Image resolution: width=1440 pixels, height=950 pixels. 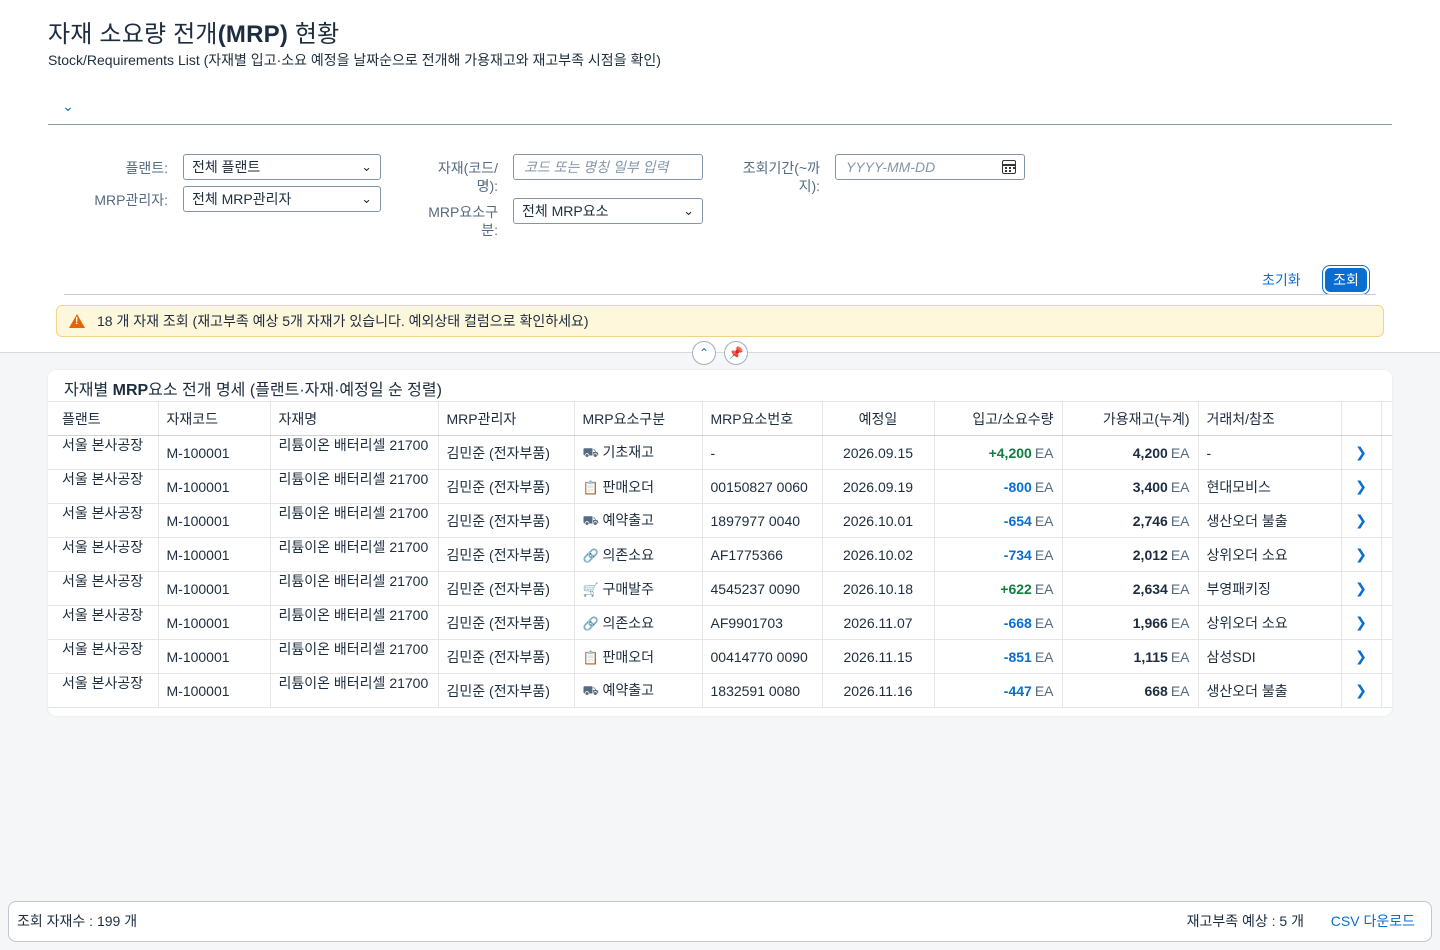 I want to click on cell-mrp-element: 📋 판매오더, so click(x=638, y=486).